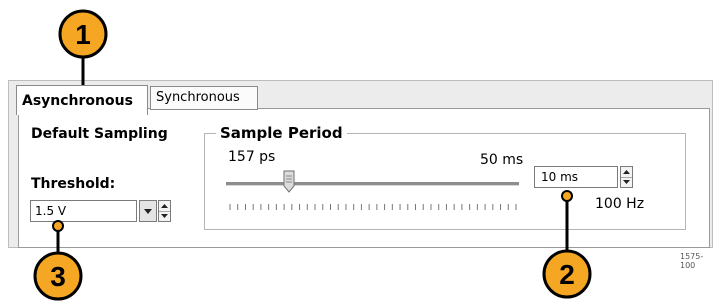 The width and height of the screenshot is (716, 306). I want to click on tab-asynchronous: Asynchronous, so click(82, 100).